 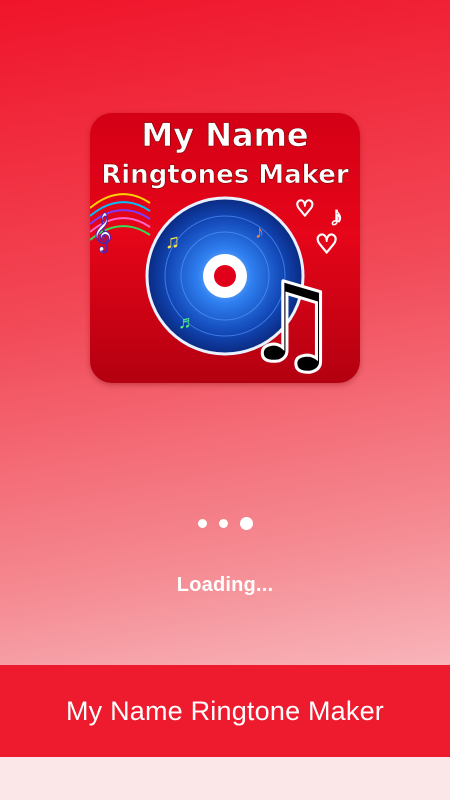 I want to click on footer-title: My Name Ringtone Maker, so click(x=224, y=710).